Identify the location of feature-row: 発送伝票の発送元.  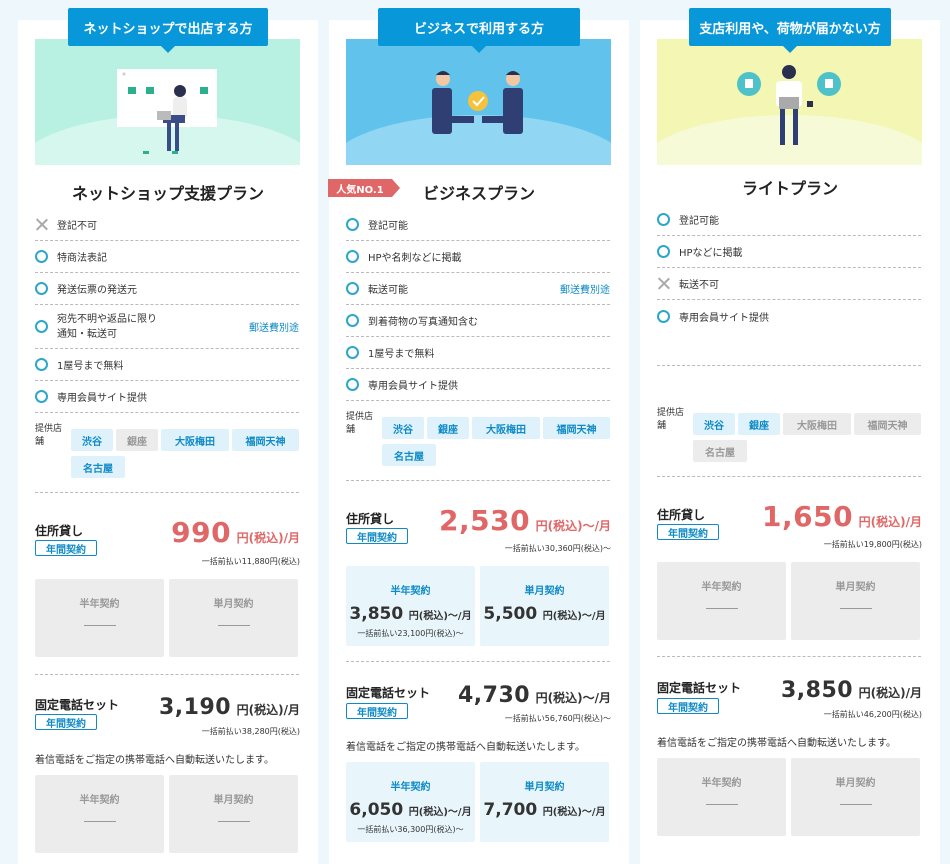
(167, 289).